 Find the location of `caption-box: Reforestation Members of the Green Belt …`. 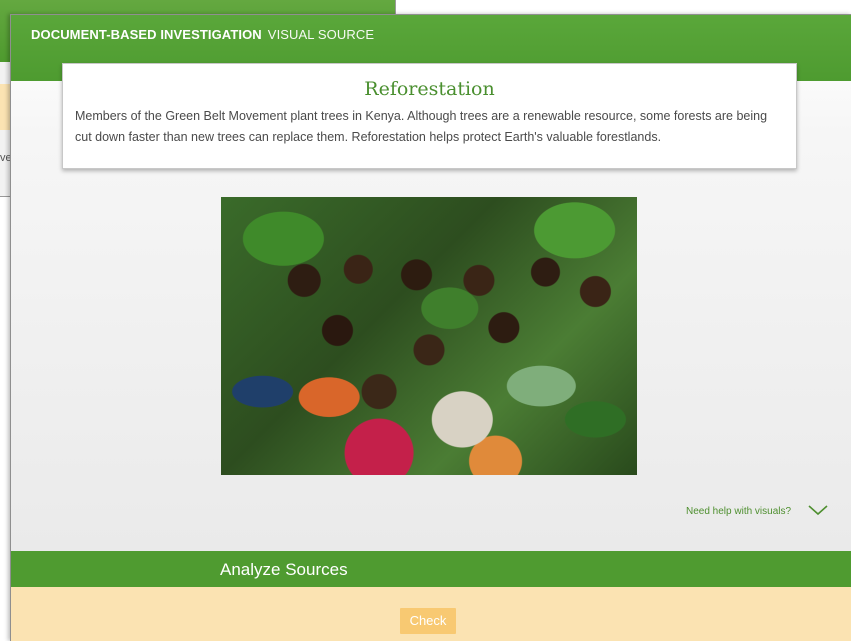

caption-box: Reforestation Members of the Green Belt … is located at coordinates (429, 116).